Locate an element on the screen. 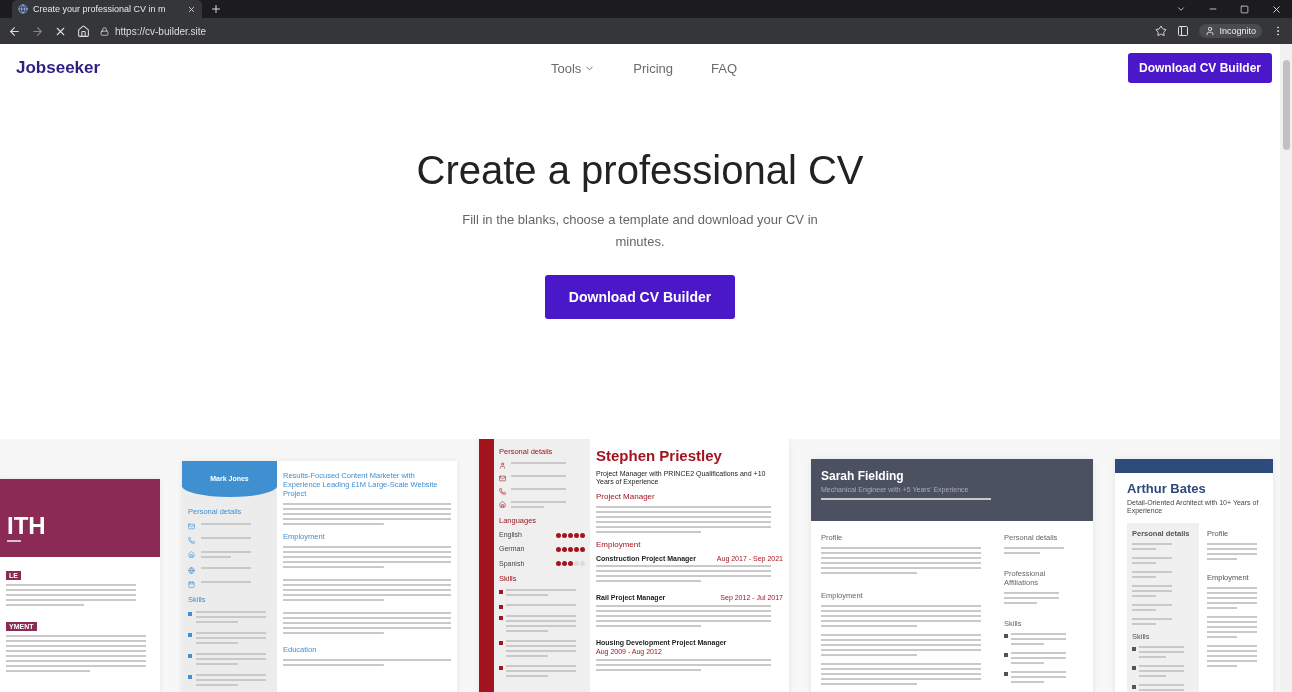 The height and width of the screenshot is (692, 1292). nav-link: Pricing is located at coordinates (653, 68).